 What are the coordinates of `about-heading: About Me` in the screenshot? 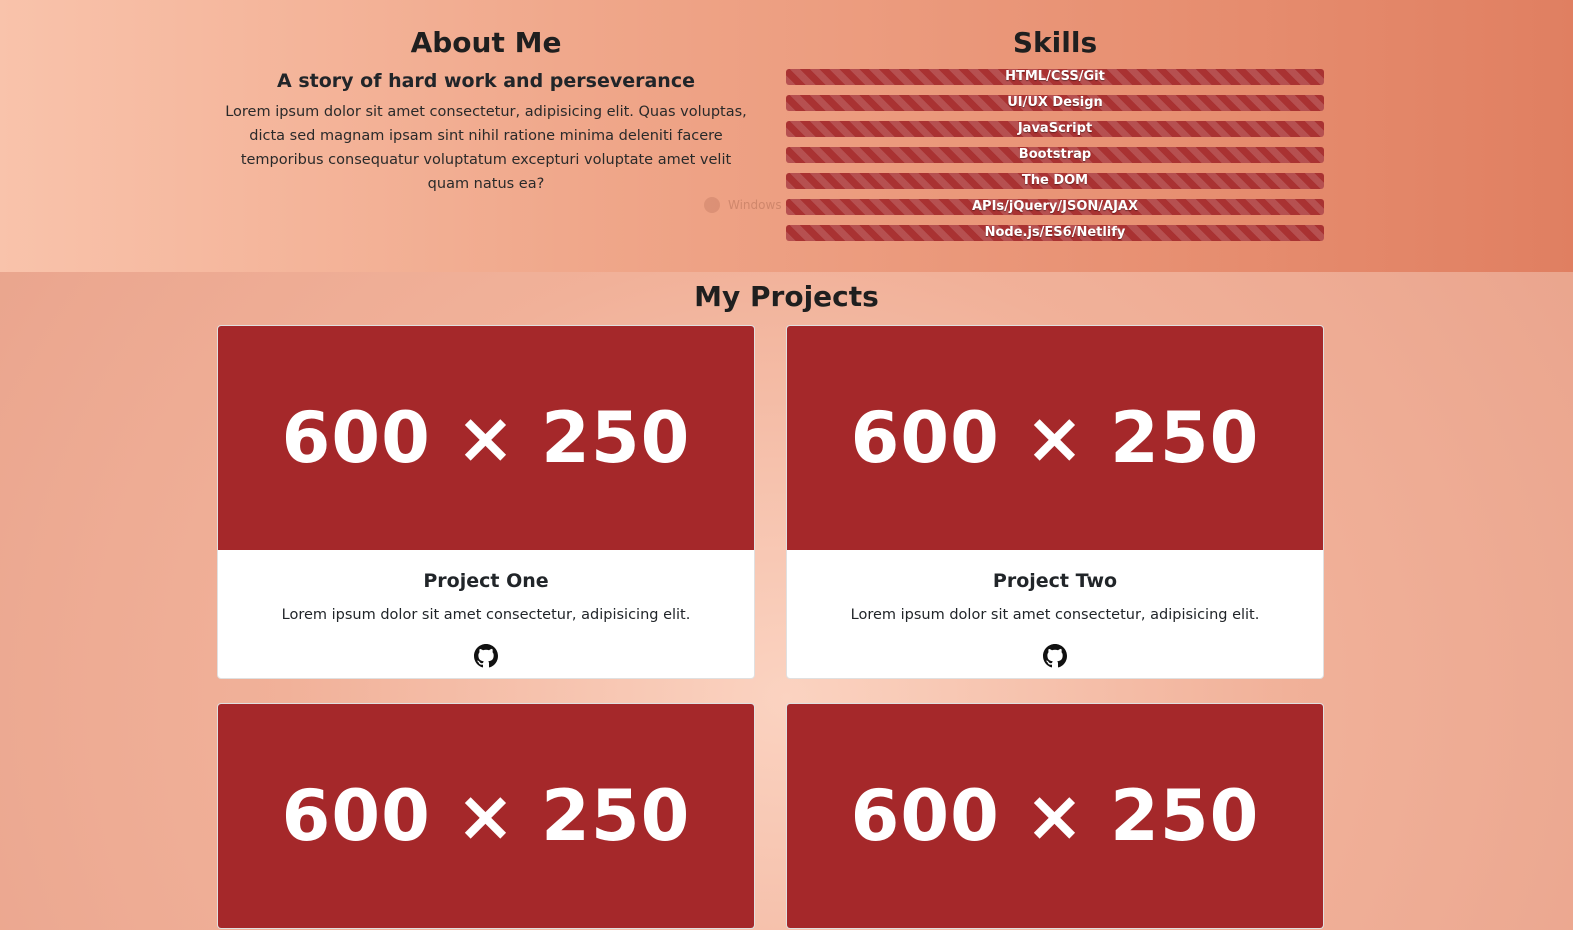 It's located at (486, 42).